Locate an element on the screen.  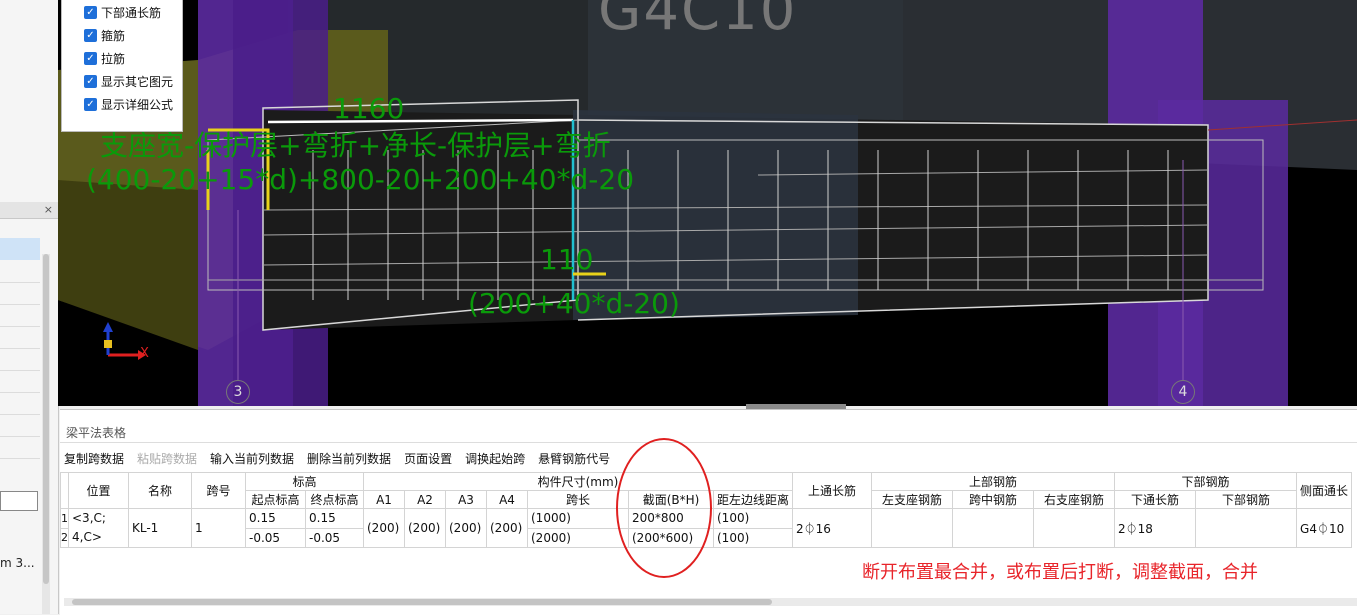
a1-cell: (200) is located at coordinates (384, 528).